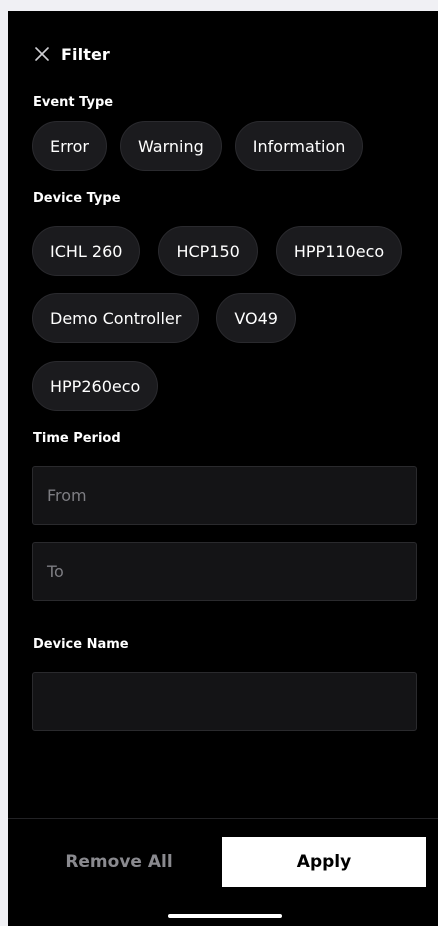 This screenshot has height=926, width=438. What do you see at coordinates (224, 571) in the screenshot?
I see `to-date-field: To` at bounding box center [224, 571].